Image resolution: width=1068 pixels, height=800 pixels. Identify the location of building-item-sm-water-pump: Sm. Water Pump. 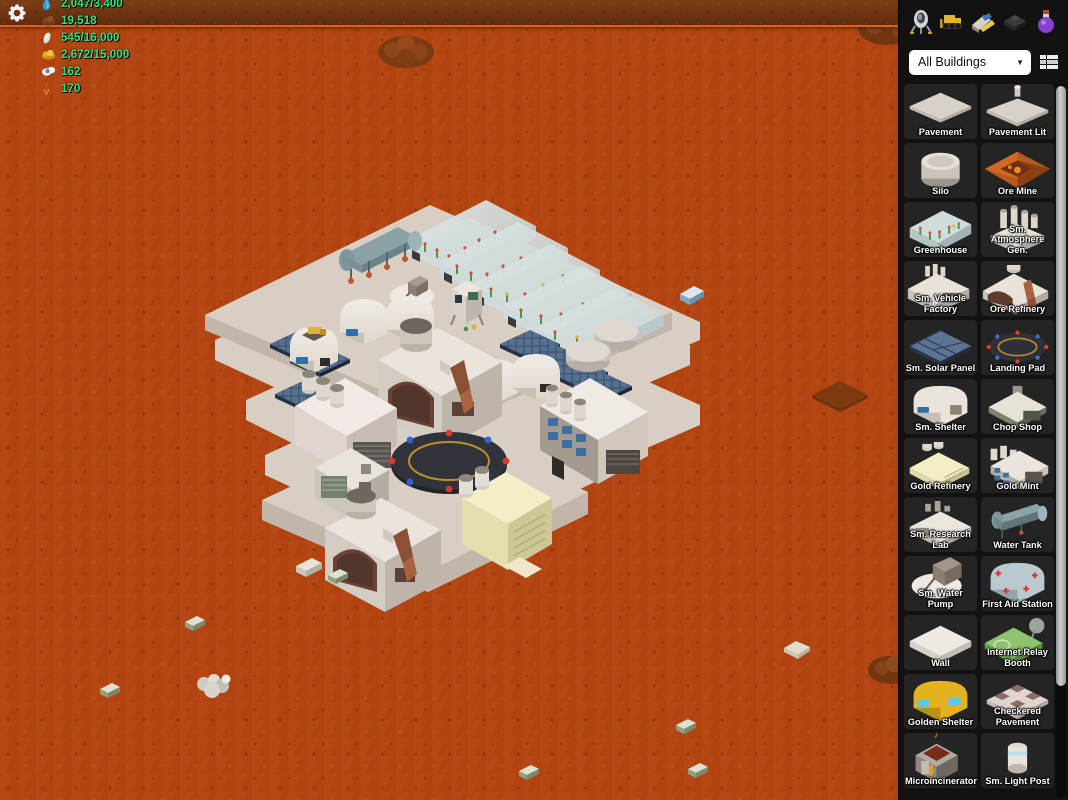
(940, 583).